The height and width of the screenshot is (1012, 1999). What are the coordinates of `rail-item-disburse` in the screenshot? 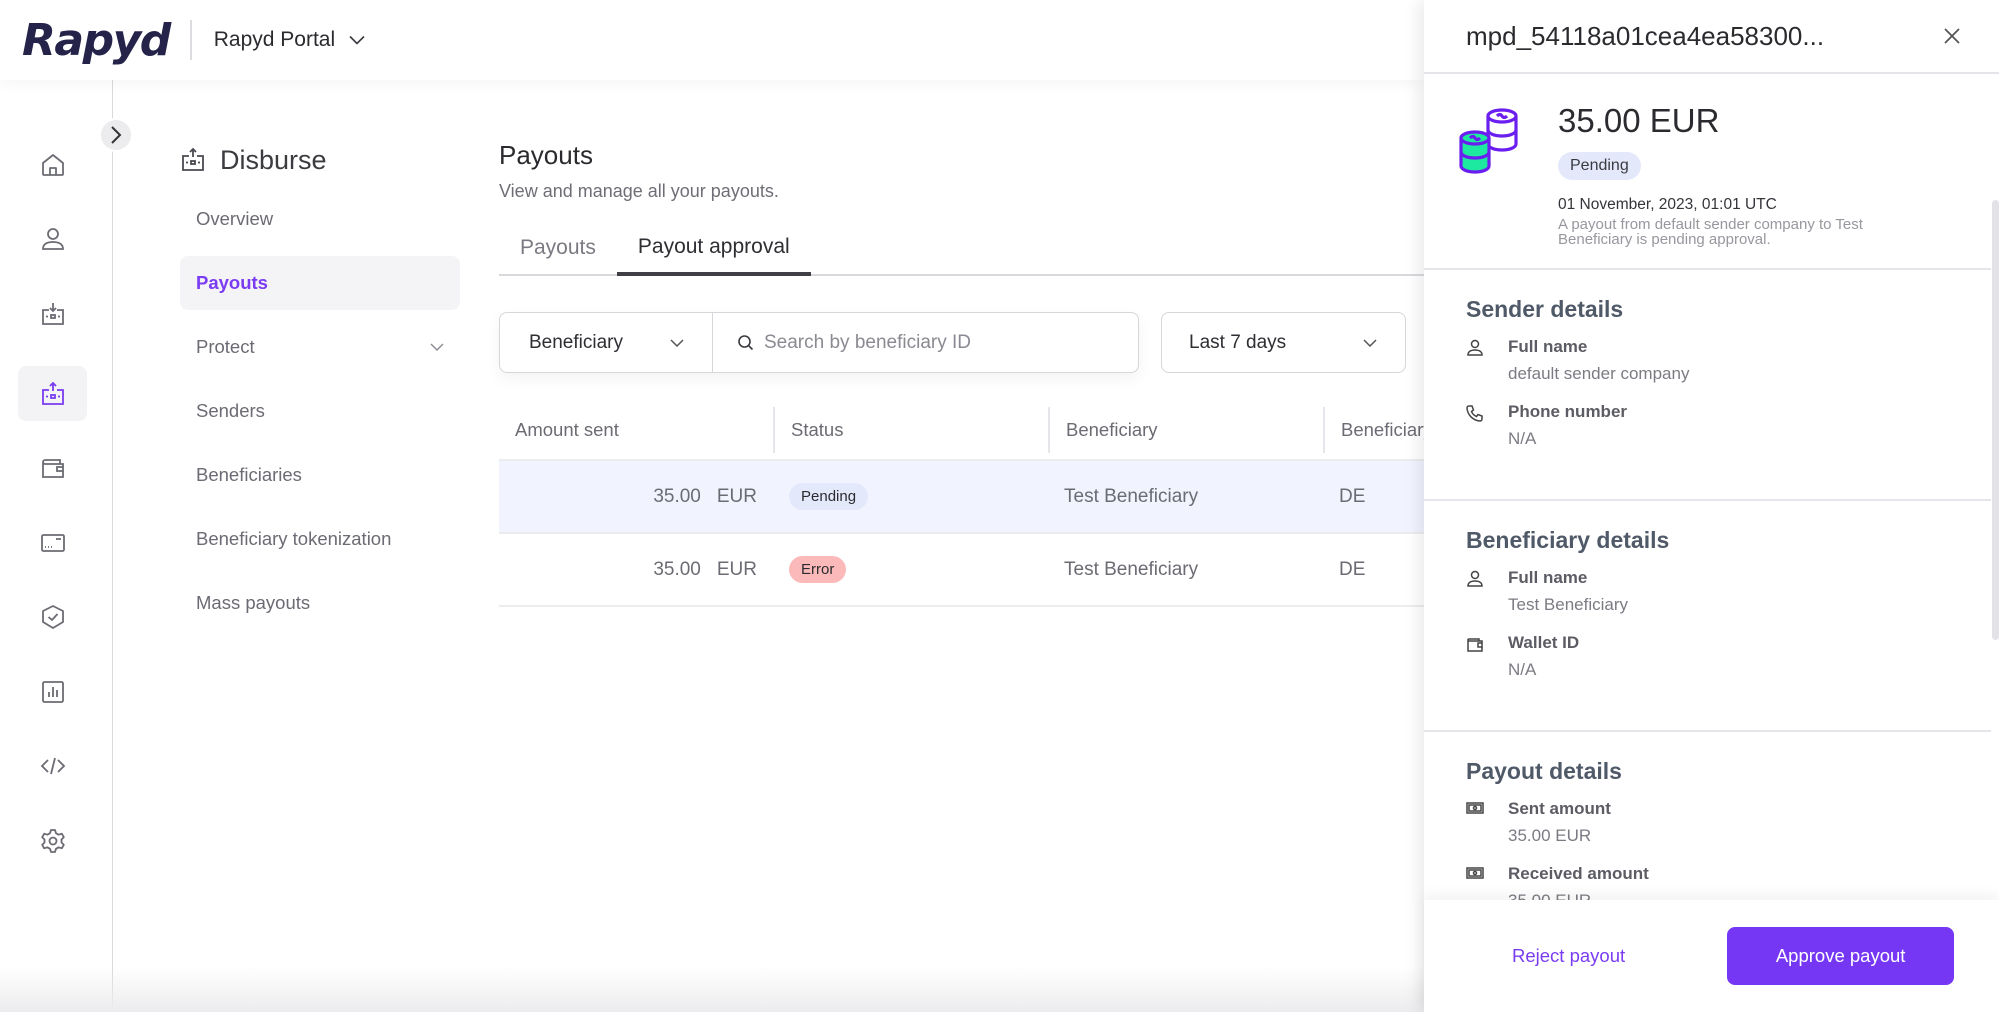 It's located at (52, 393).